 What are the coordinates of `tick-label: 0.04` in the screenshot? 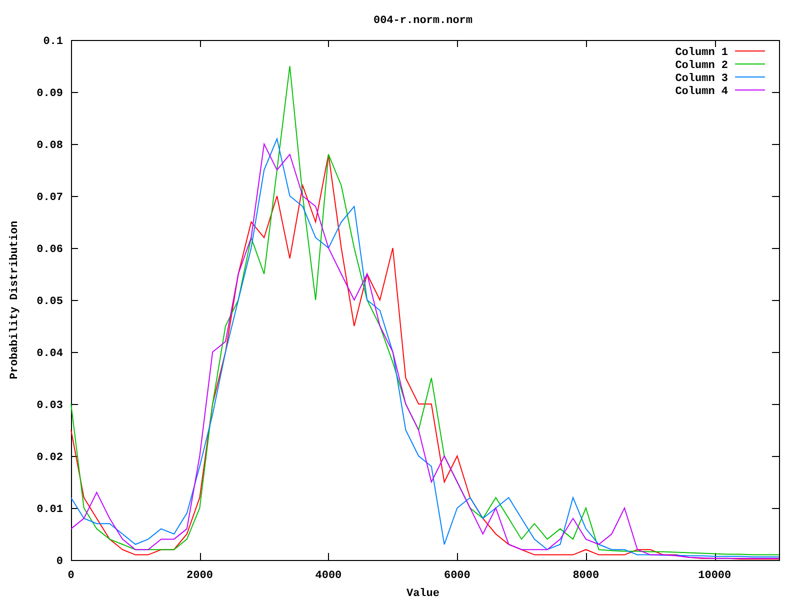 It's located at (49, 354).